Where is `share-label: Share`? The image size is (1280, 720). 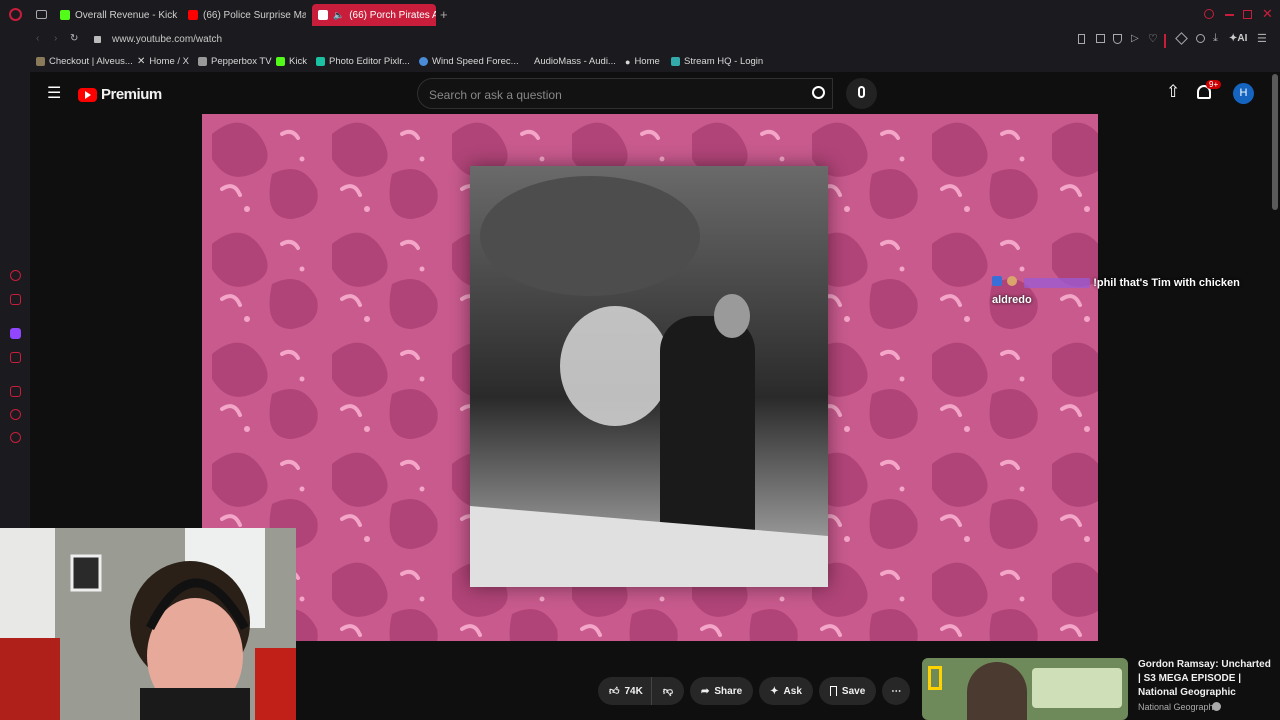
share-label: Share is located at coordinates (728, 691).